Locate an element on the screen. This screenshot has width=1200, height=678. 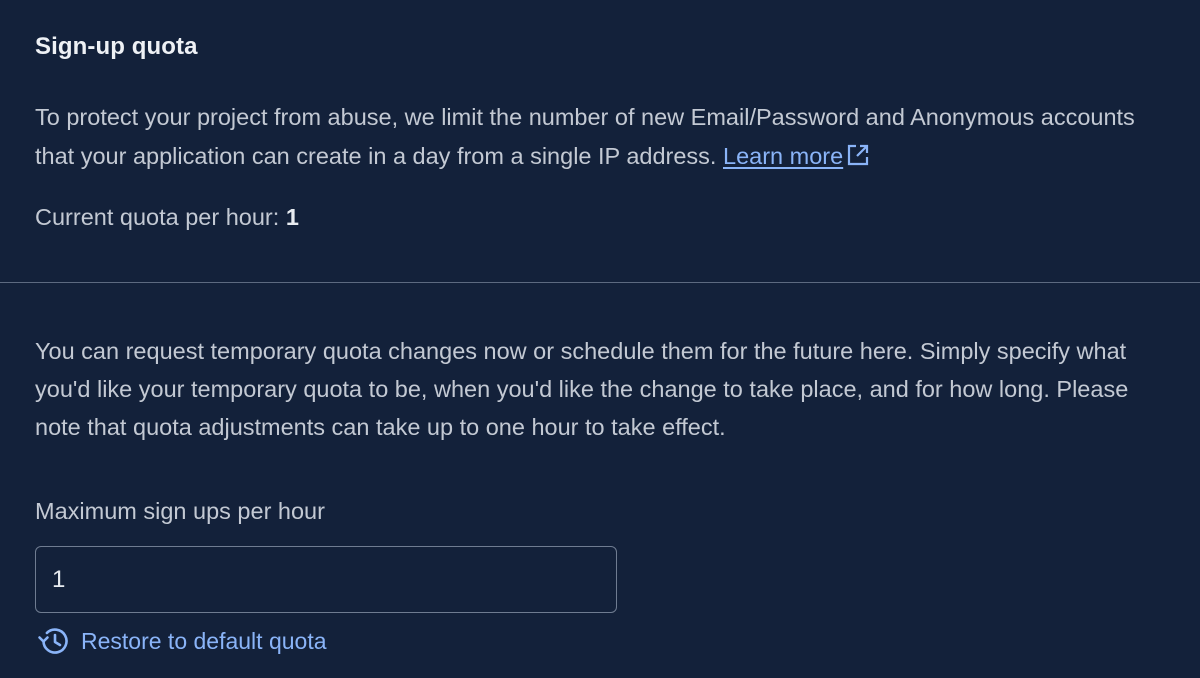
restore-default-label: Restore to default quota is located at coordinates (204, 640).